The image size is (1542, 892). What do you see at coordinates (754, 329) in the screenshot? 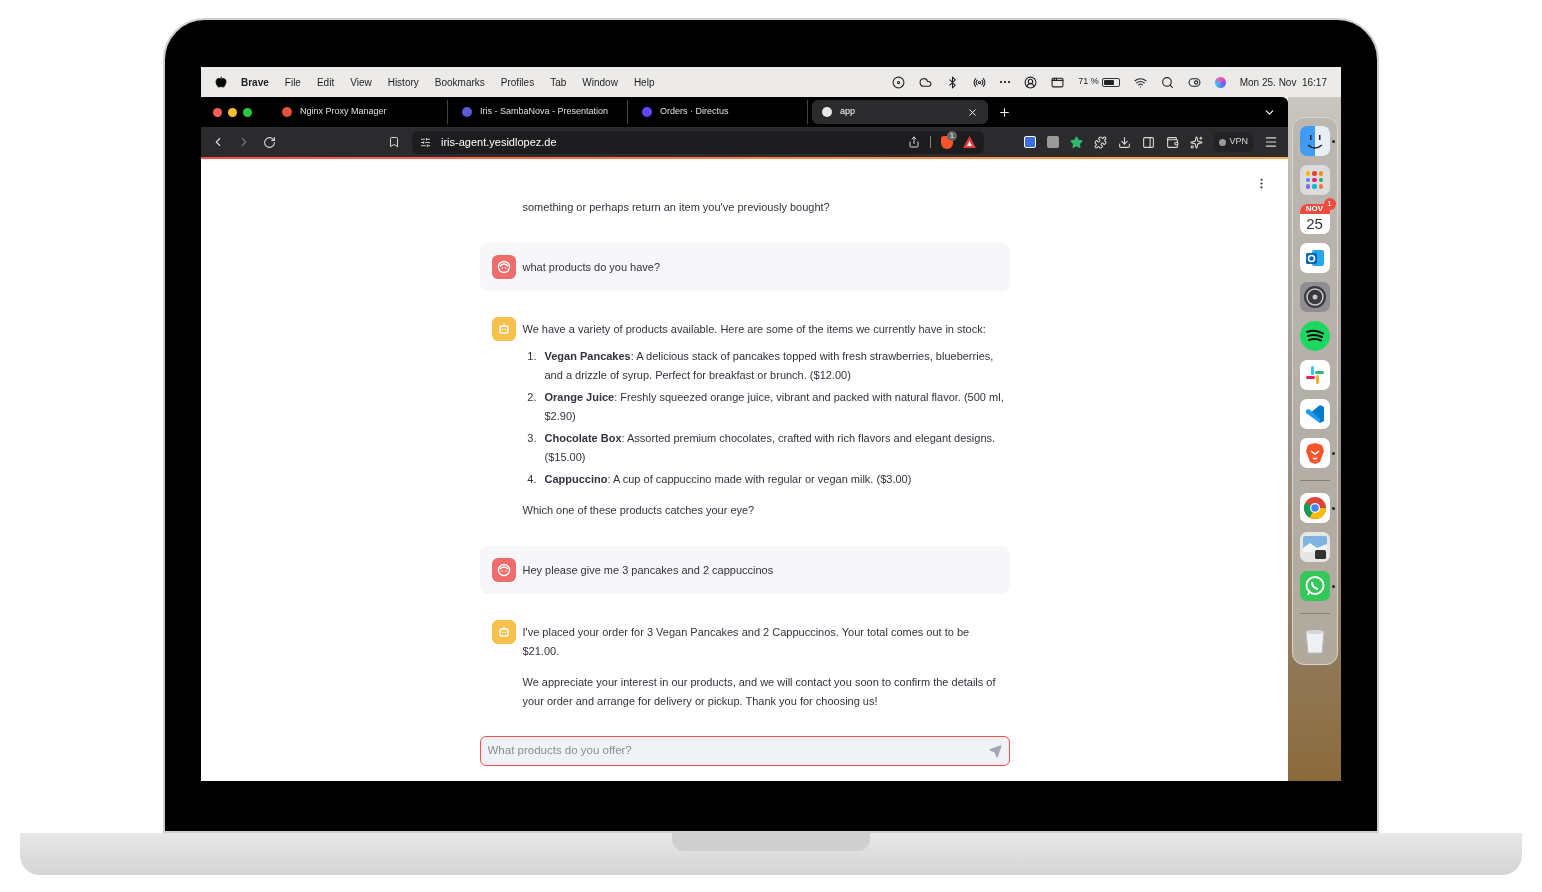
I see `message-text: We have a variety of products available. Here are some of the items we currently have in stock:` at bounding box center [754, 329].